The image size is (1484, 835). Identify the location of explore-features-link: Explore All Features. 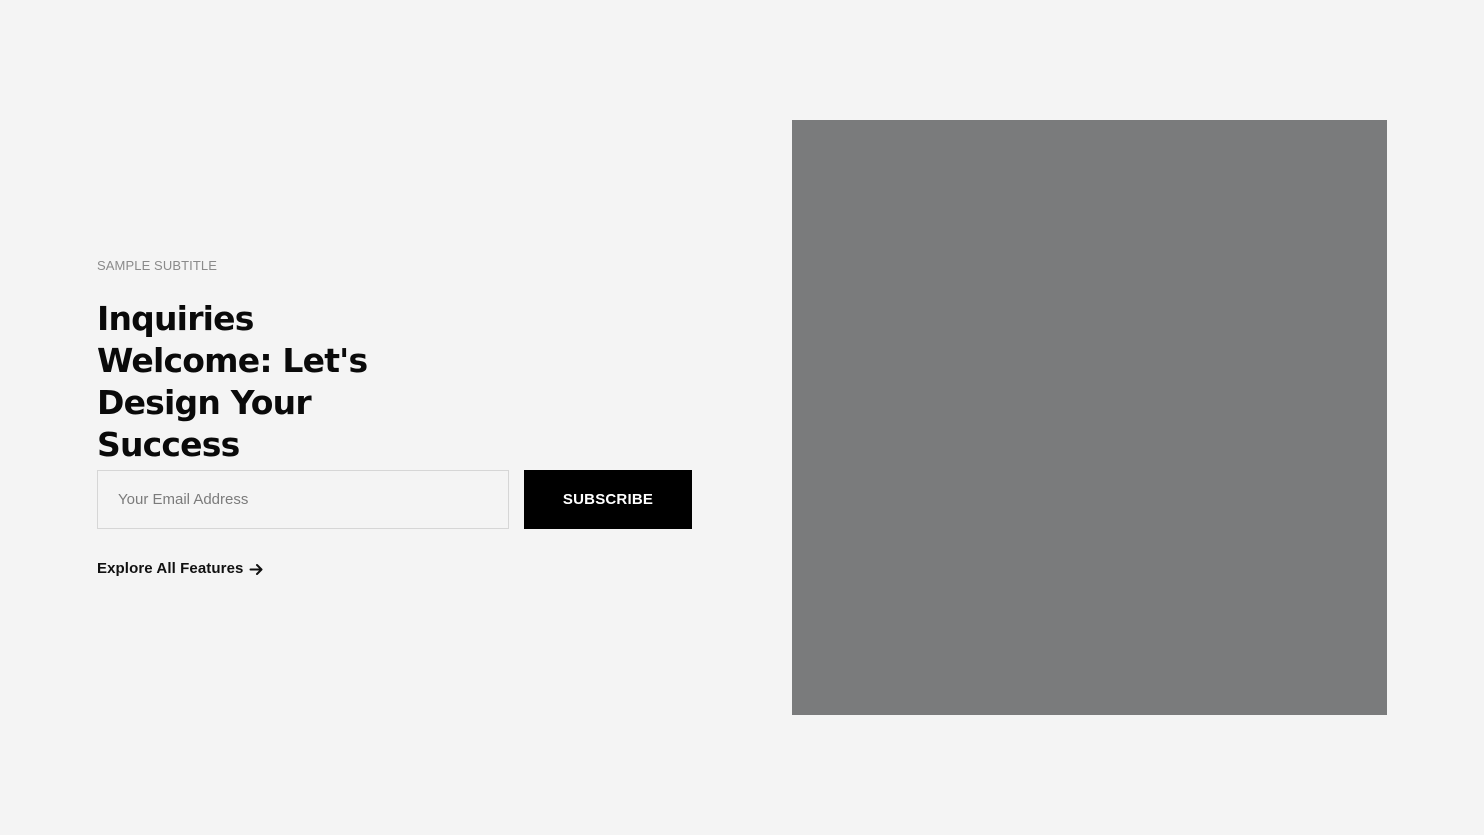
(180, 569).